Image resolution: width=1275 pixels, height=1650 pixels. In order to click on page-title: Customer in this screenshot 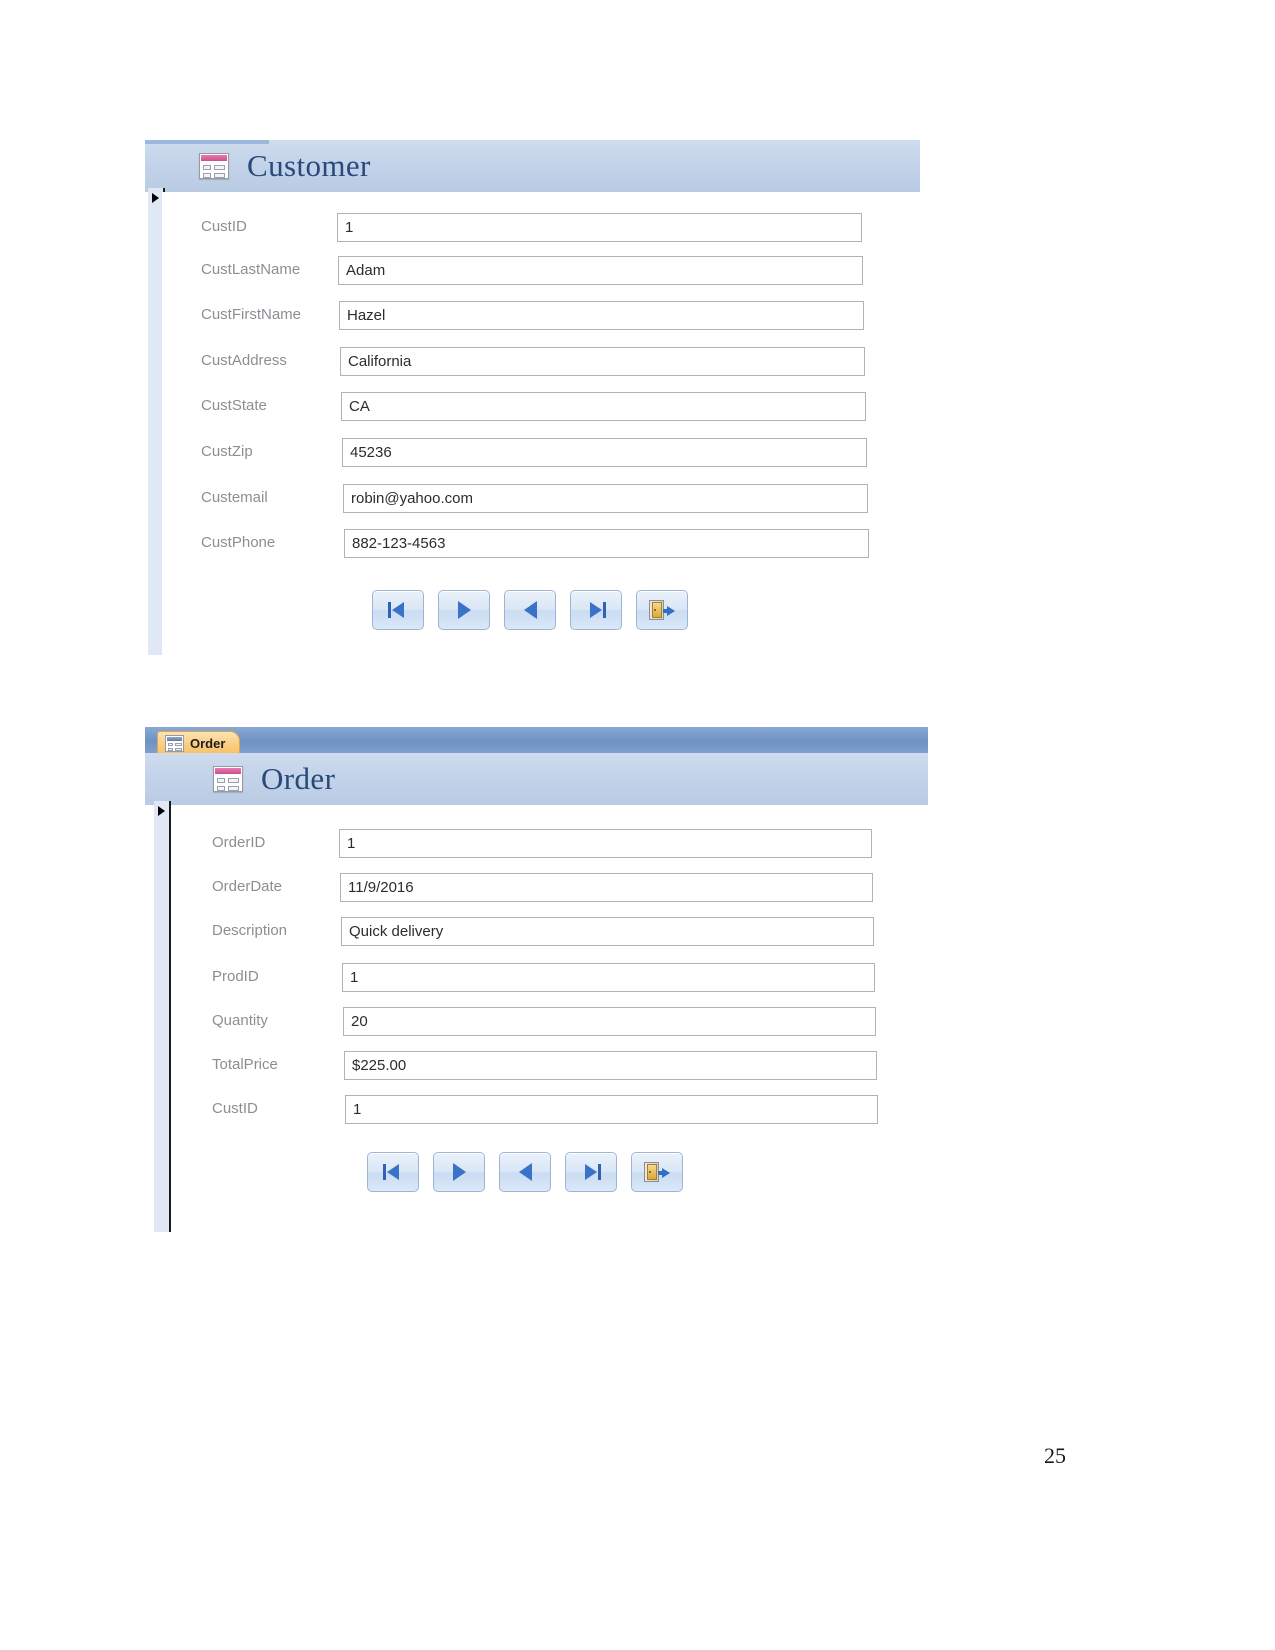, I will do `click(309, 165)`.